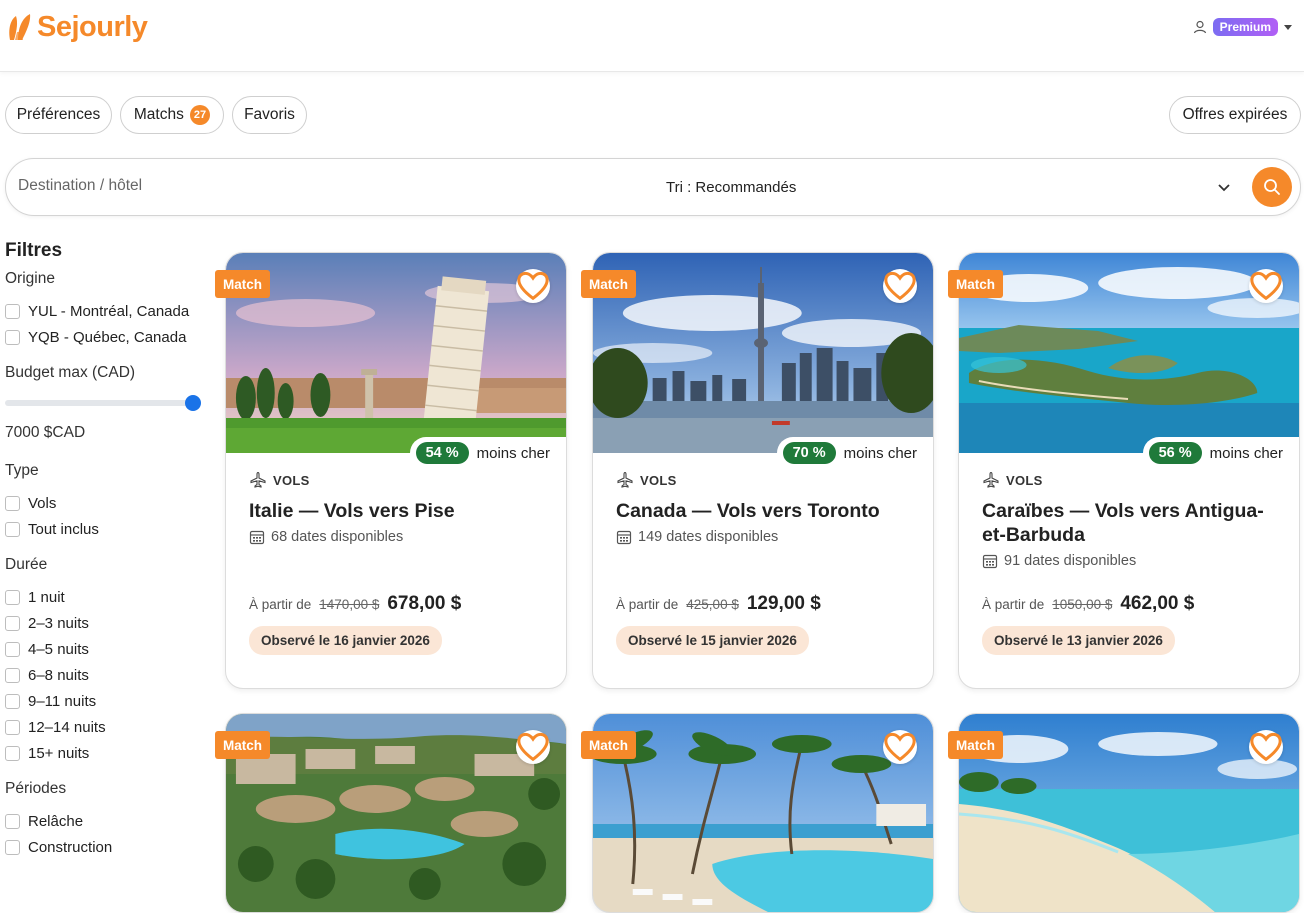 Image resolution: width=1304 pixels, height=913 pixels. I want to click on old-price: 425,00 $, so click(712, 604).